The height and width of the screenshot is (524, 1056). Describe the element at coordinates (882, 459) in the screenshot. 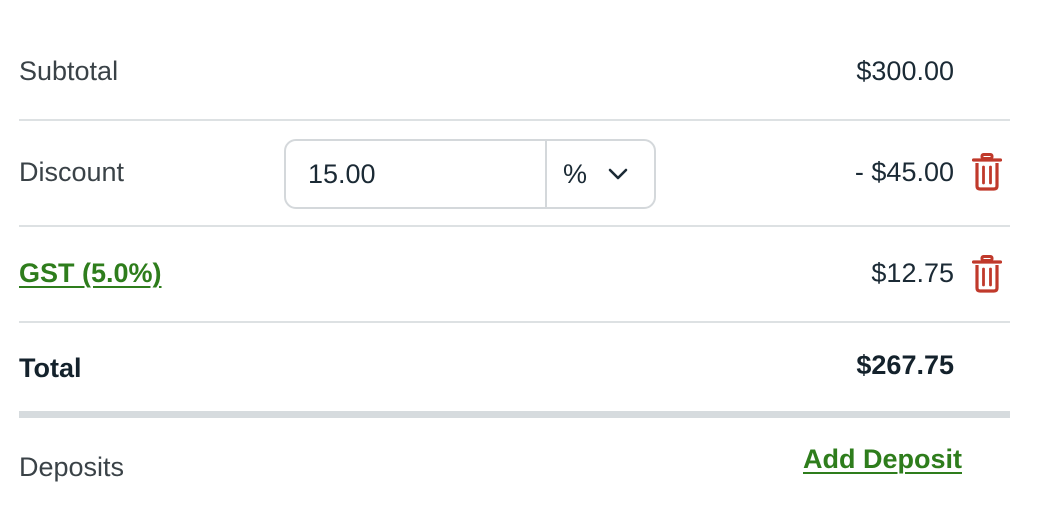

I see `add-deposit-link: Add Deposit` at that location.